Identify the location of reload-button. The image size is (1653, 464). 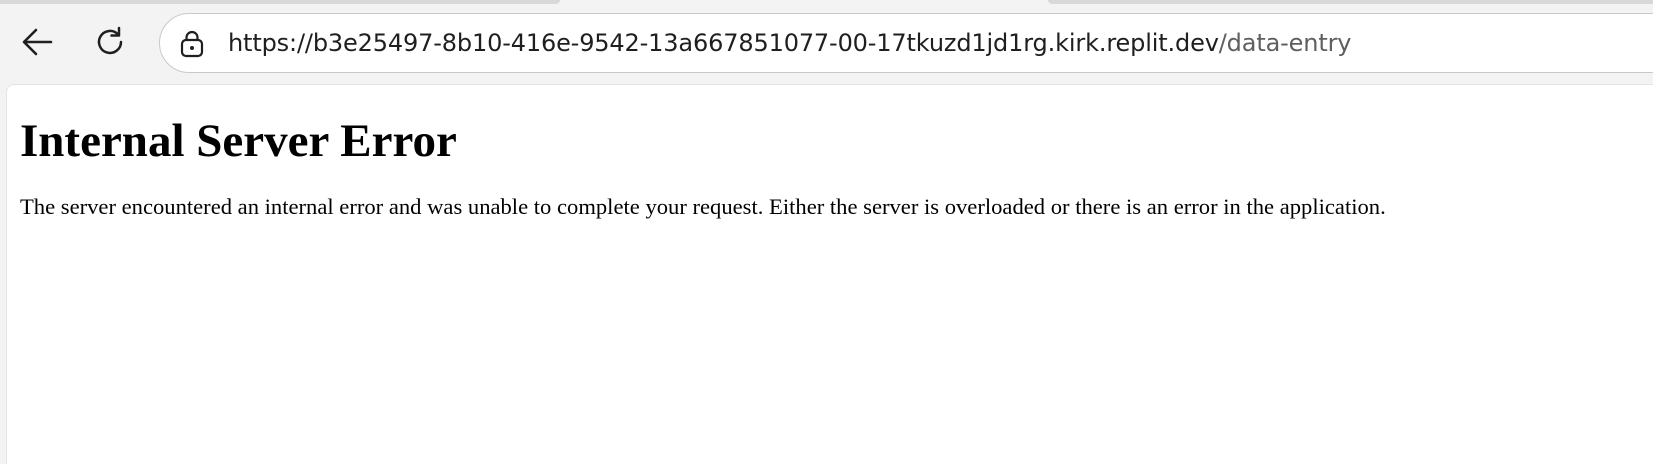
(110, 42).